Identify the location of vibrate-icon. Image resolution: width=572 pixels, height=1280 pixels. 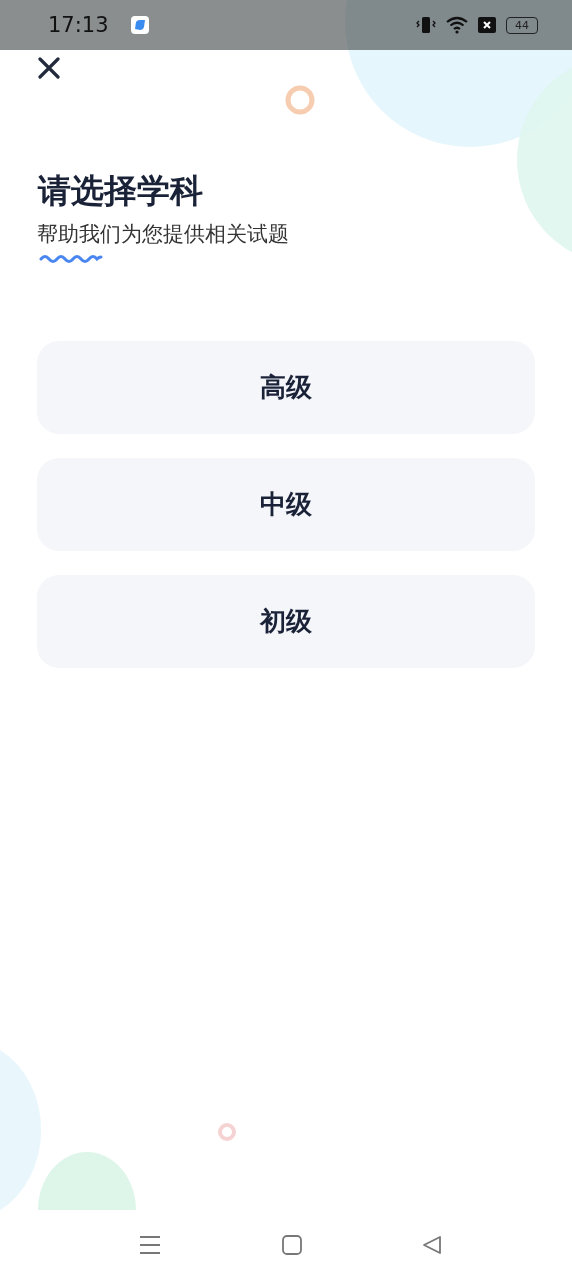
(426, 25).